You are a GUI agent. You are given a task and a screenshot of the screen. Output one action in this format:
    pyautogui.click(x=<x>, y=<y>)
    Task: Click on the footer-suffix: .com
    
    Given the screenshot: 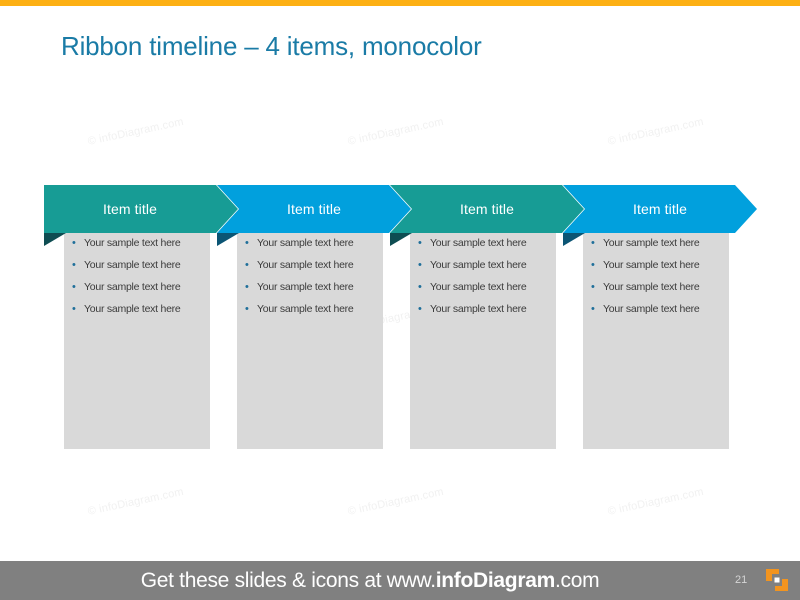 What is the action you would take?
    pyautogui.click(x=577, y=580)
    